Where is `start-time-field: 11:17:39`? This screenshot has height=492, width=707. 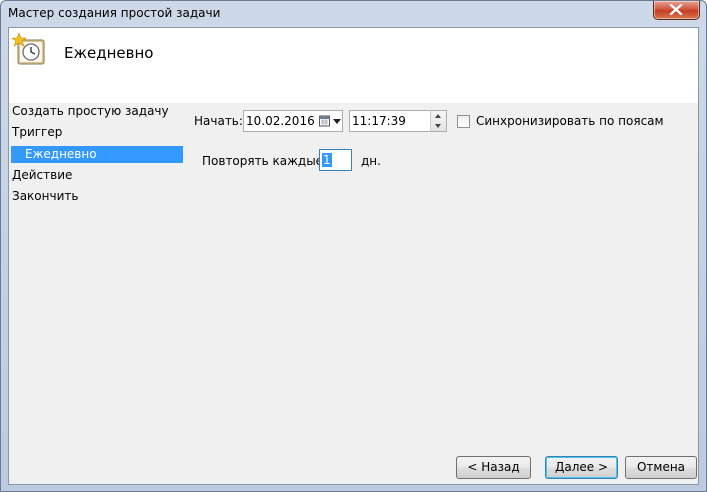
start-time-field: 11:17:39 is located at coordinates (398, 121).